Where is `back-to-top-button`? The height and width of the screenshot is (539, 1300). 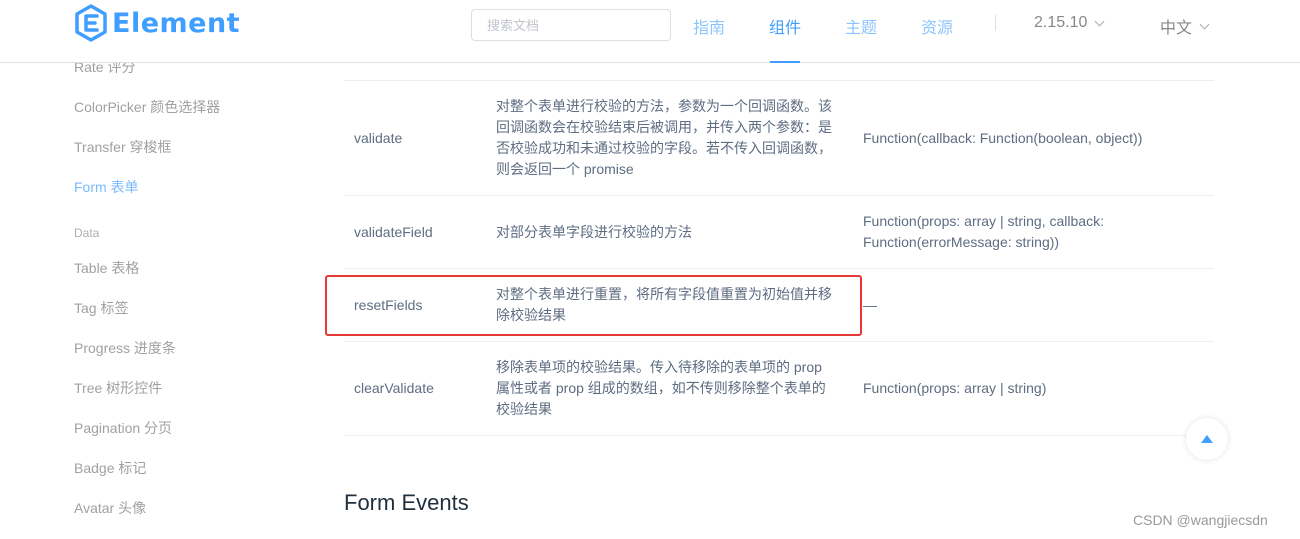
back-to-top-button is located at coordinates (1207, 439).